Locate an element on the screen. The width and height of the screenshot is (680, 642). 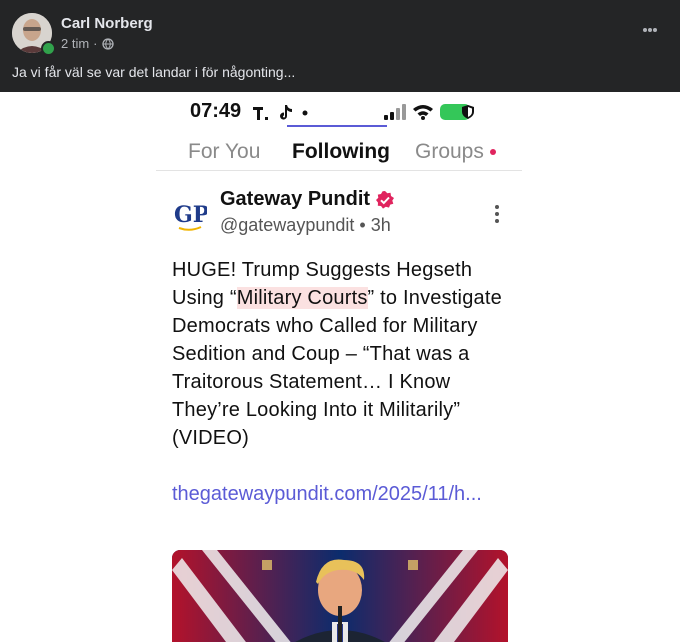
tiktok-icon is located at coordinates (286, 112).